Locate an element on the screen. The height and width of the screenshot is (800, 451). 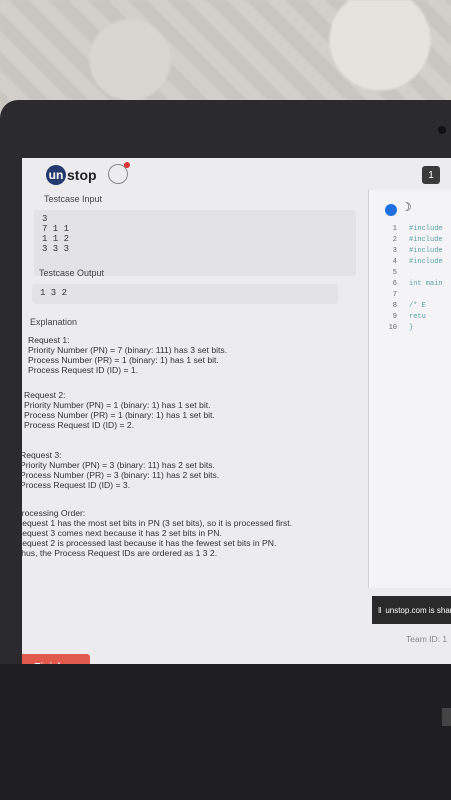
line-number: 1 is located at coordinates (394, 229).